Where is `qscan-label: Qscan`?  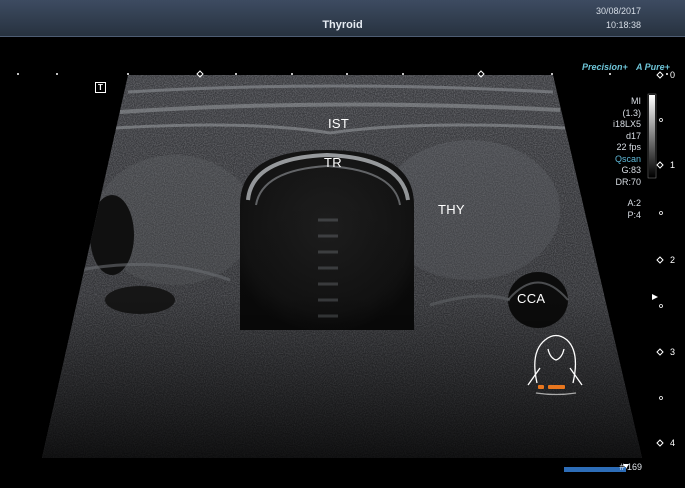
qscan-label: Qscan is located at coordinates (627, 158).